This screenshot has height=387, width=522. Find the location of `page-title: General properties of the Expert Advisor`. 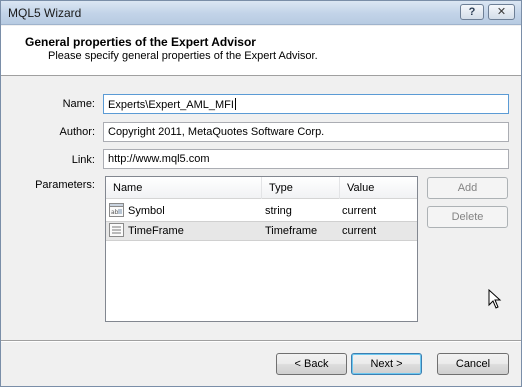

page-title: General properties of the Expert Advisor is located at coordinates (140, 42).